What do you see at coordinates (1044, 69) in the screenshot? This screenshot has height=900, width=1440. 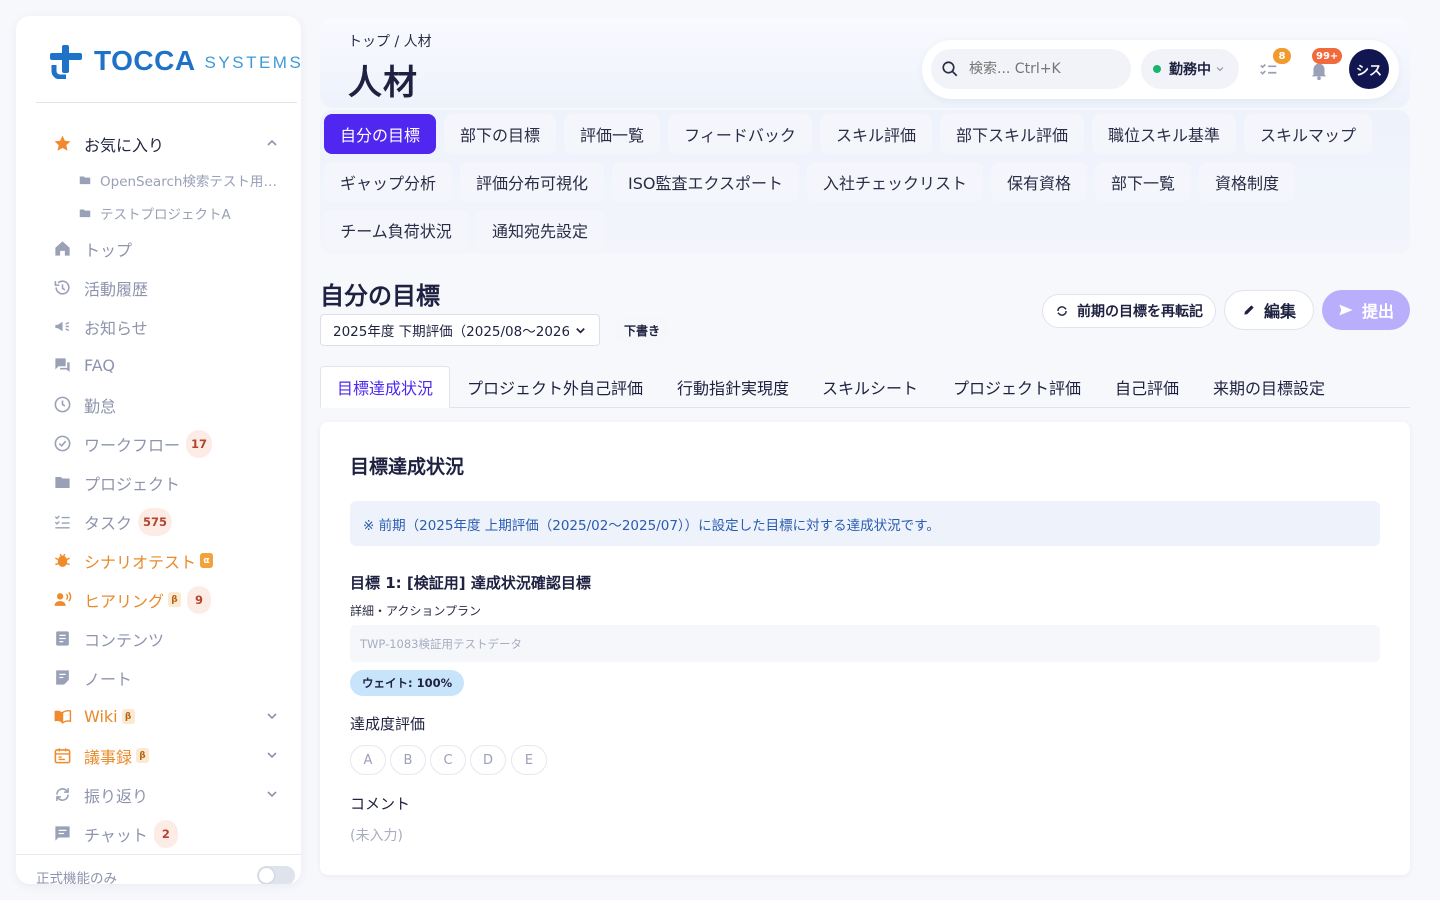 I see `search-input` at bounding box center [1044, 69].